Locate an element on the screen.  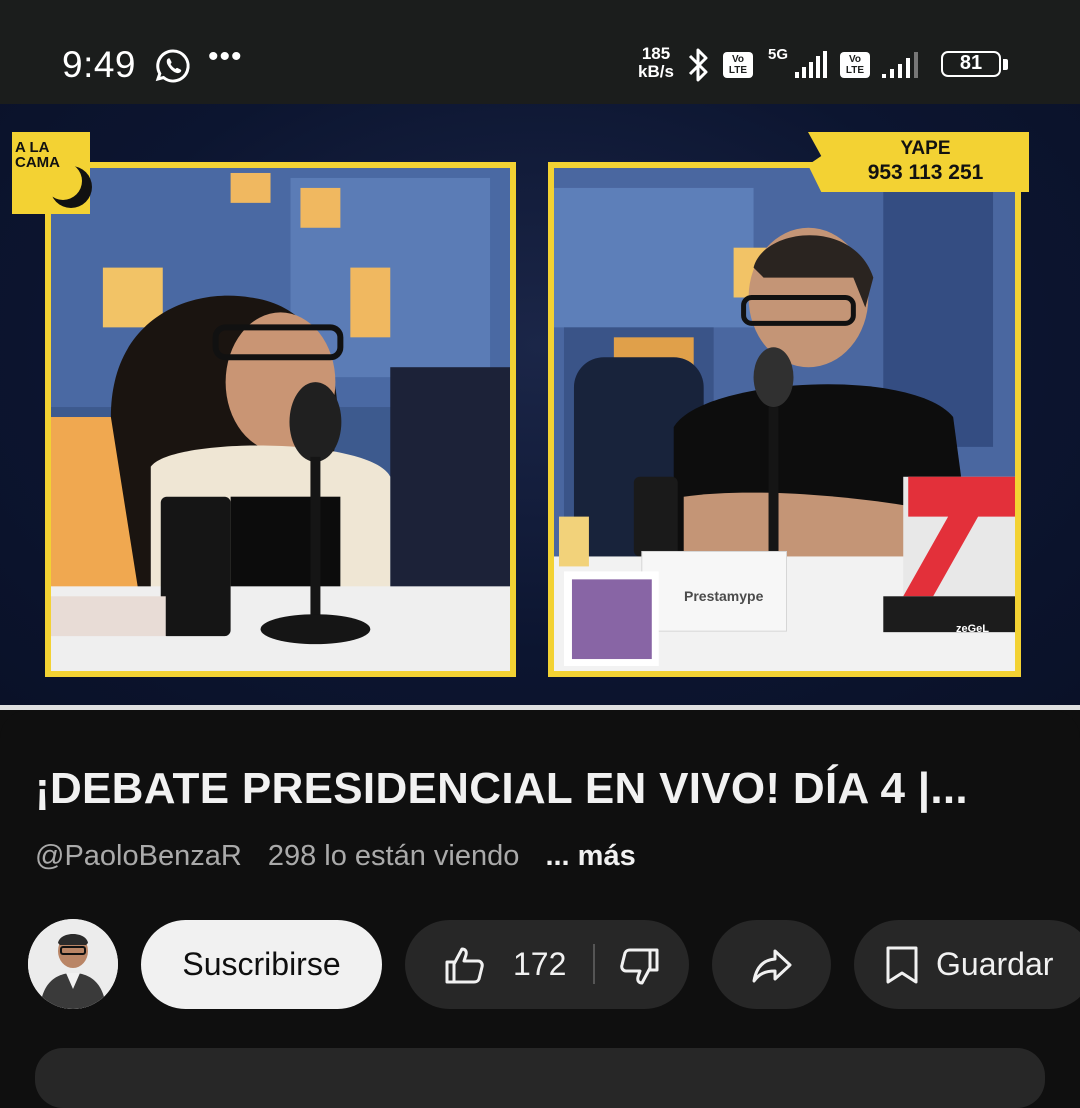
share-button is located at coordinates (771, 964).